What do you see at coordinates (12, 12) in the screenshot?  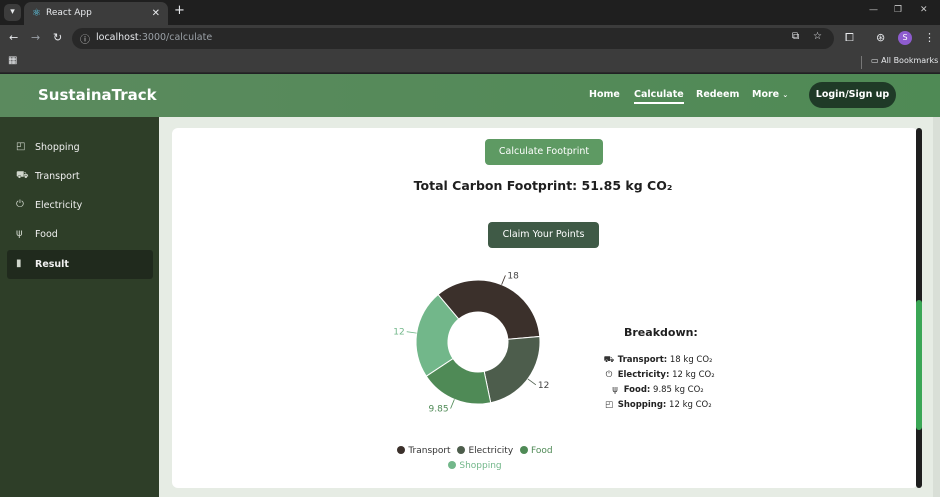 I see `tab-search-icon: ▾` at bounding box center [12, 12].